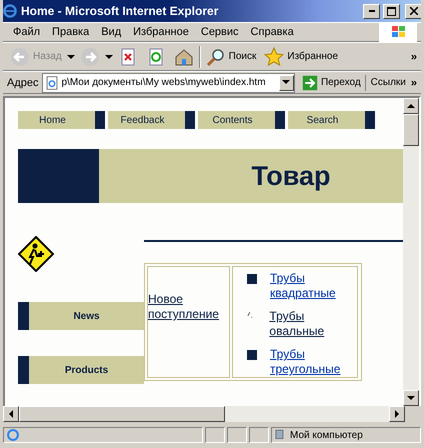  I want to click on side-nav-button: News, so click(81, 316).